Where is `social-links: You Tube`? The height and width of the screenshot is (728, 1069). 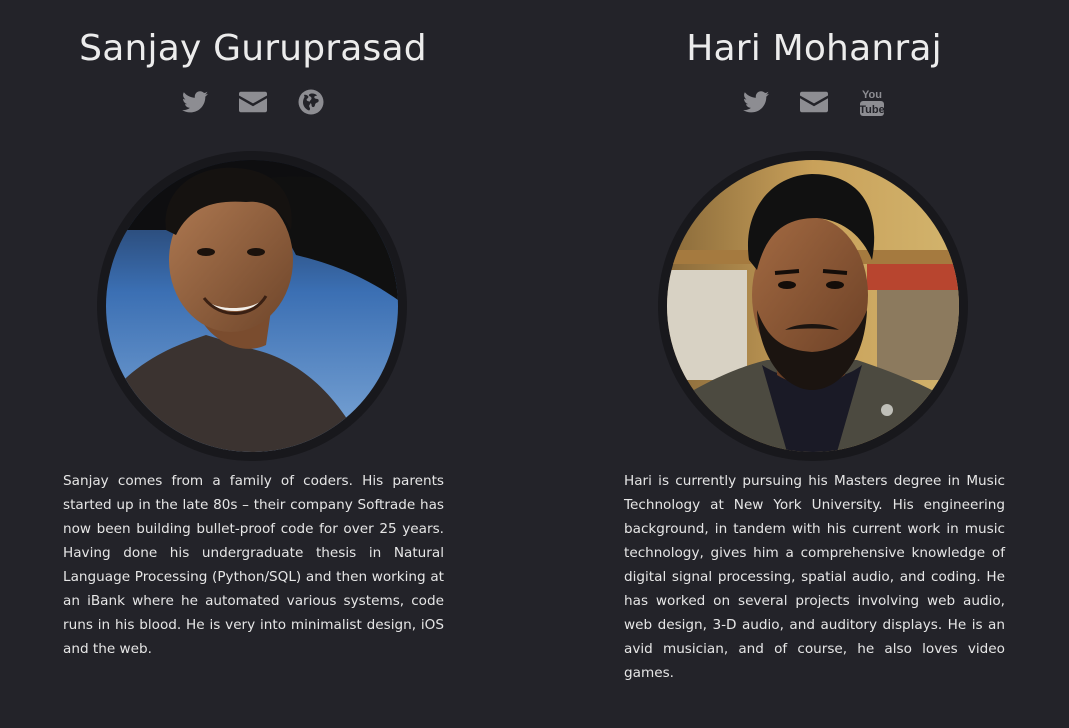
social-links: You Tube is located at coordinates (814, 102).